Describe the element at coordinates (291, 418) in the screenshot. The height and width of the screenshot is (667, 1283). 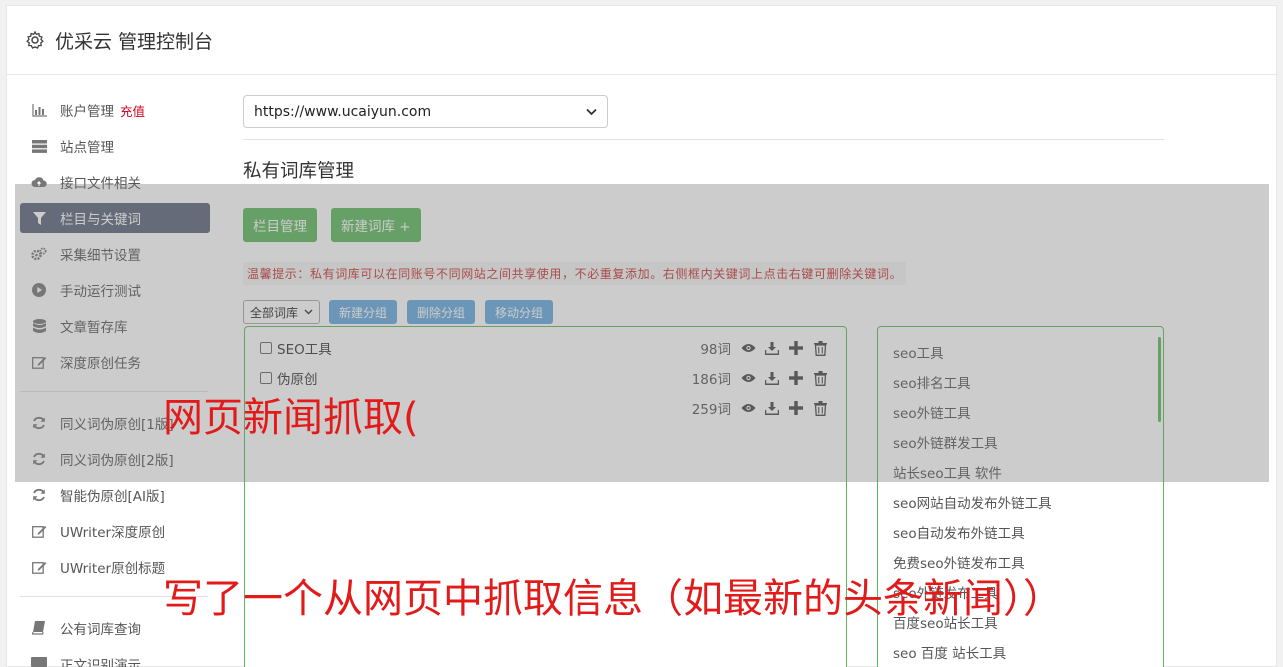
I see `overlay-caption-top: 网页新闻抓取(` at that location.